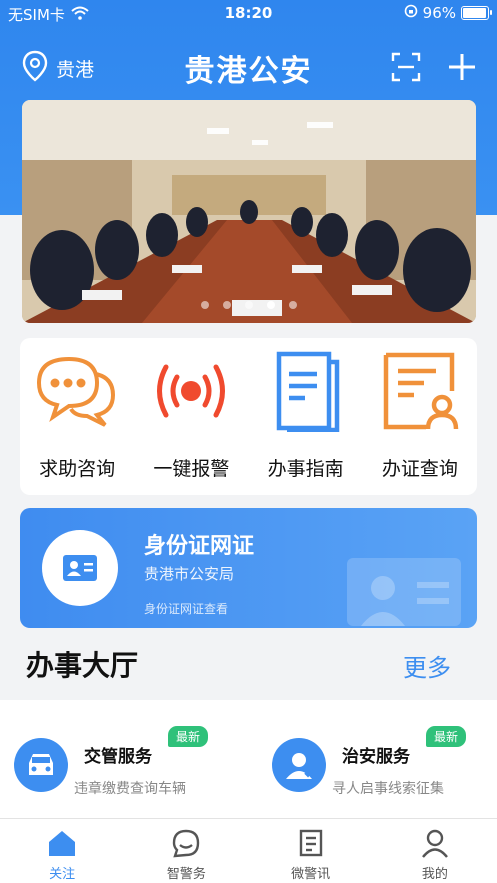 The width and height of the screenshot is (497, 883). Describe the element at coordinates (186, 843) in the screenshot. I see `chat-face-icon` at that location.